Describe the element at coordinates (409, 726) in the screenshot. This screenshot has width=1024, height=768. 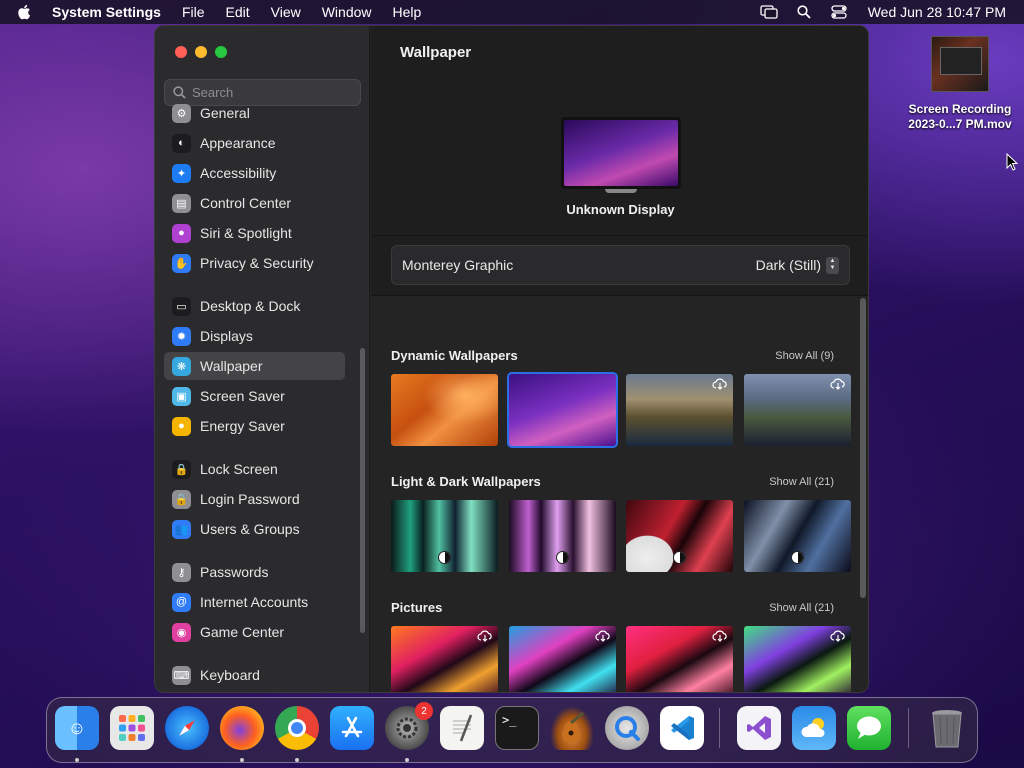
I see `dock-system-settings-icon: 2` at that location.